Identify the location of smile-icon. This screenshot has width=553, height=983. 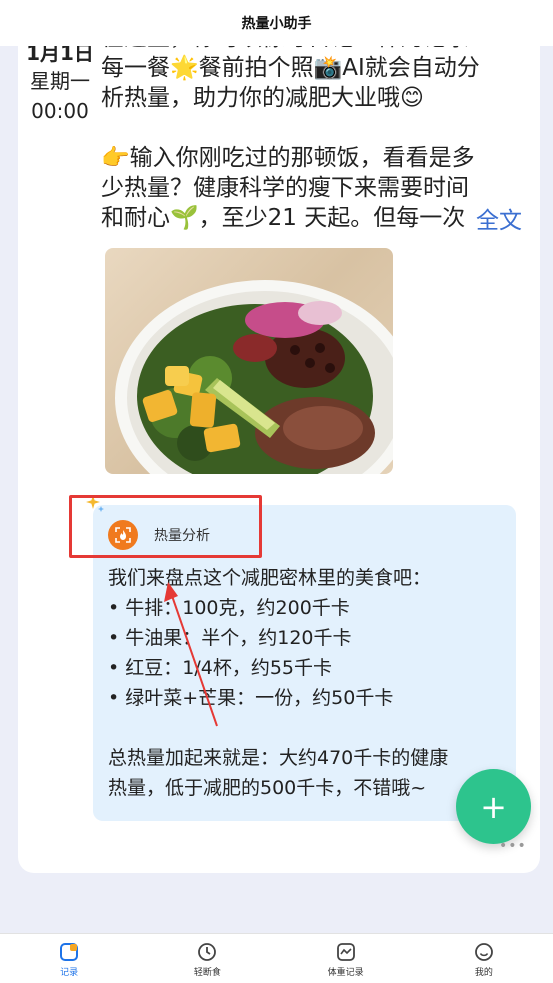
(483, 952).